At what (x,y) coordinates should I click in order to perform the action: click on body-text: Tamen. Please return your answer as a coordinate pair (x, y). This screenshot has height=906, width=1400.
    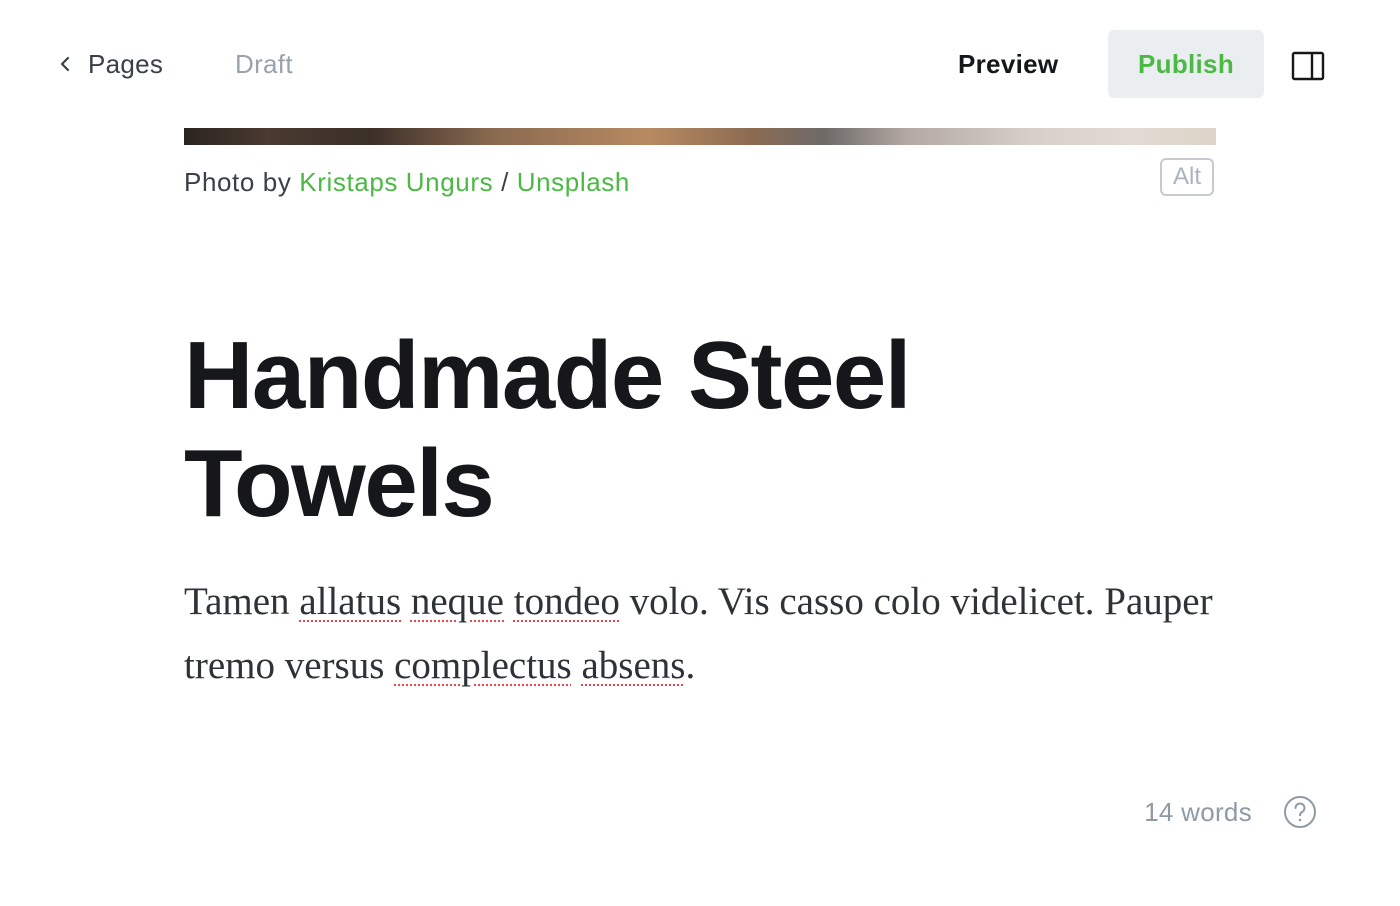
    Looking at the image, I should click on (242, 601).